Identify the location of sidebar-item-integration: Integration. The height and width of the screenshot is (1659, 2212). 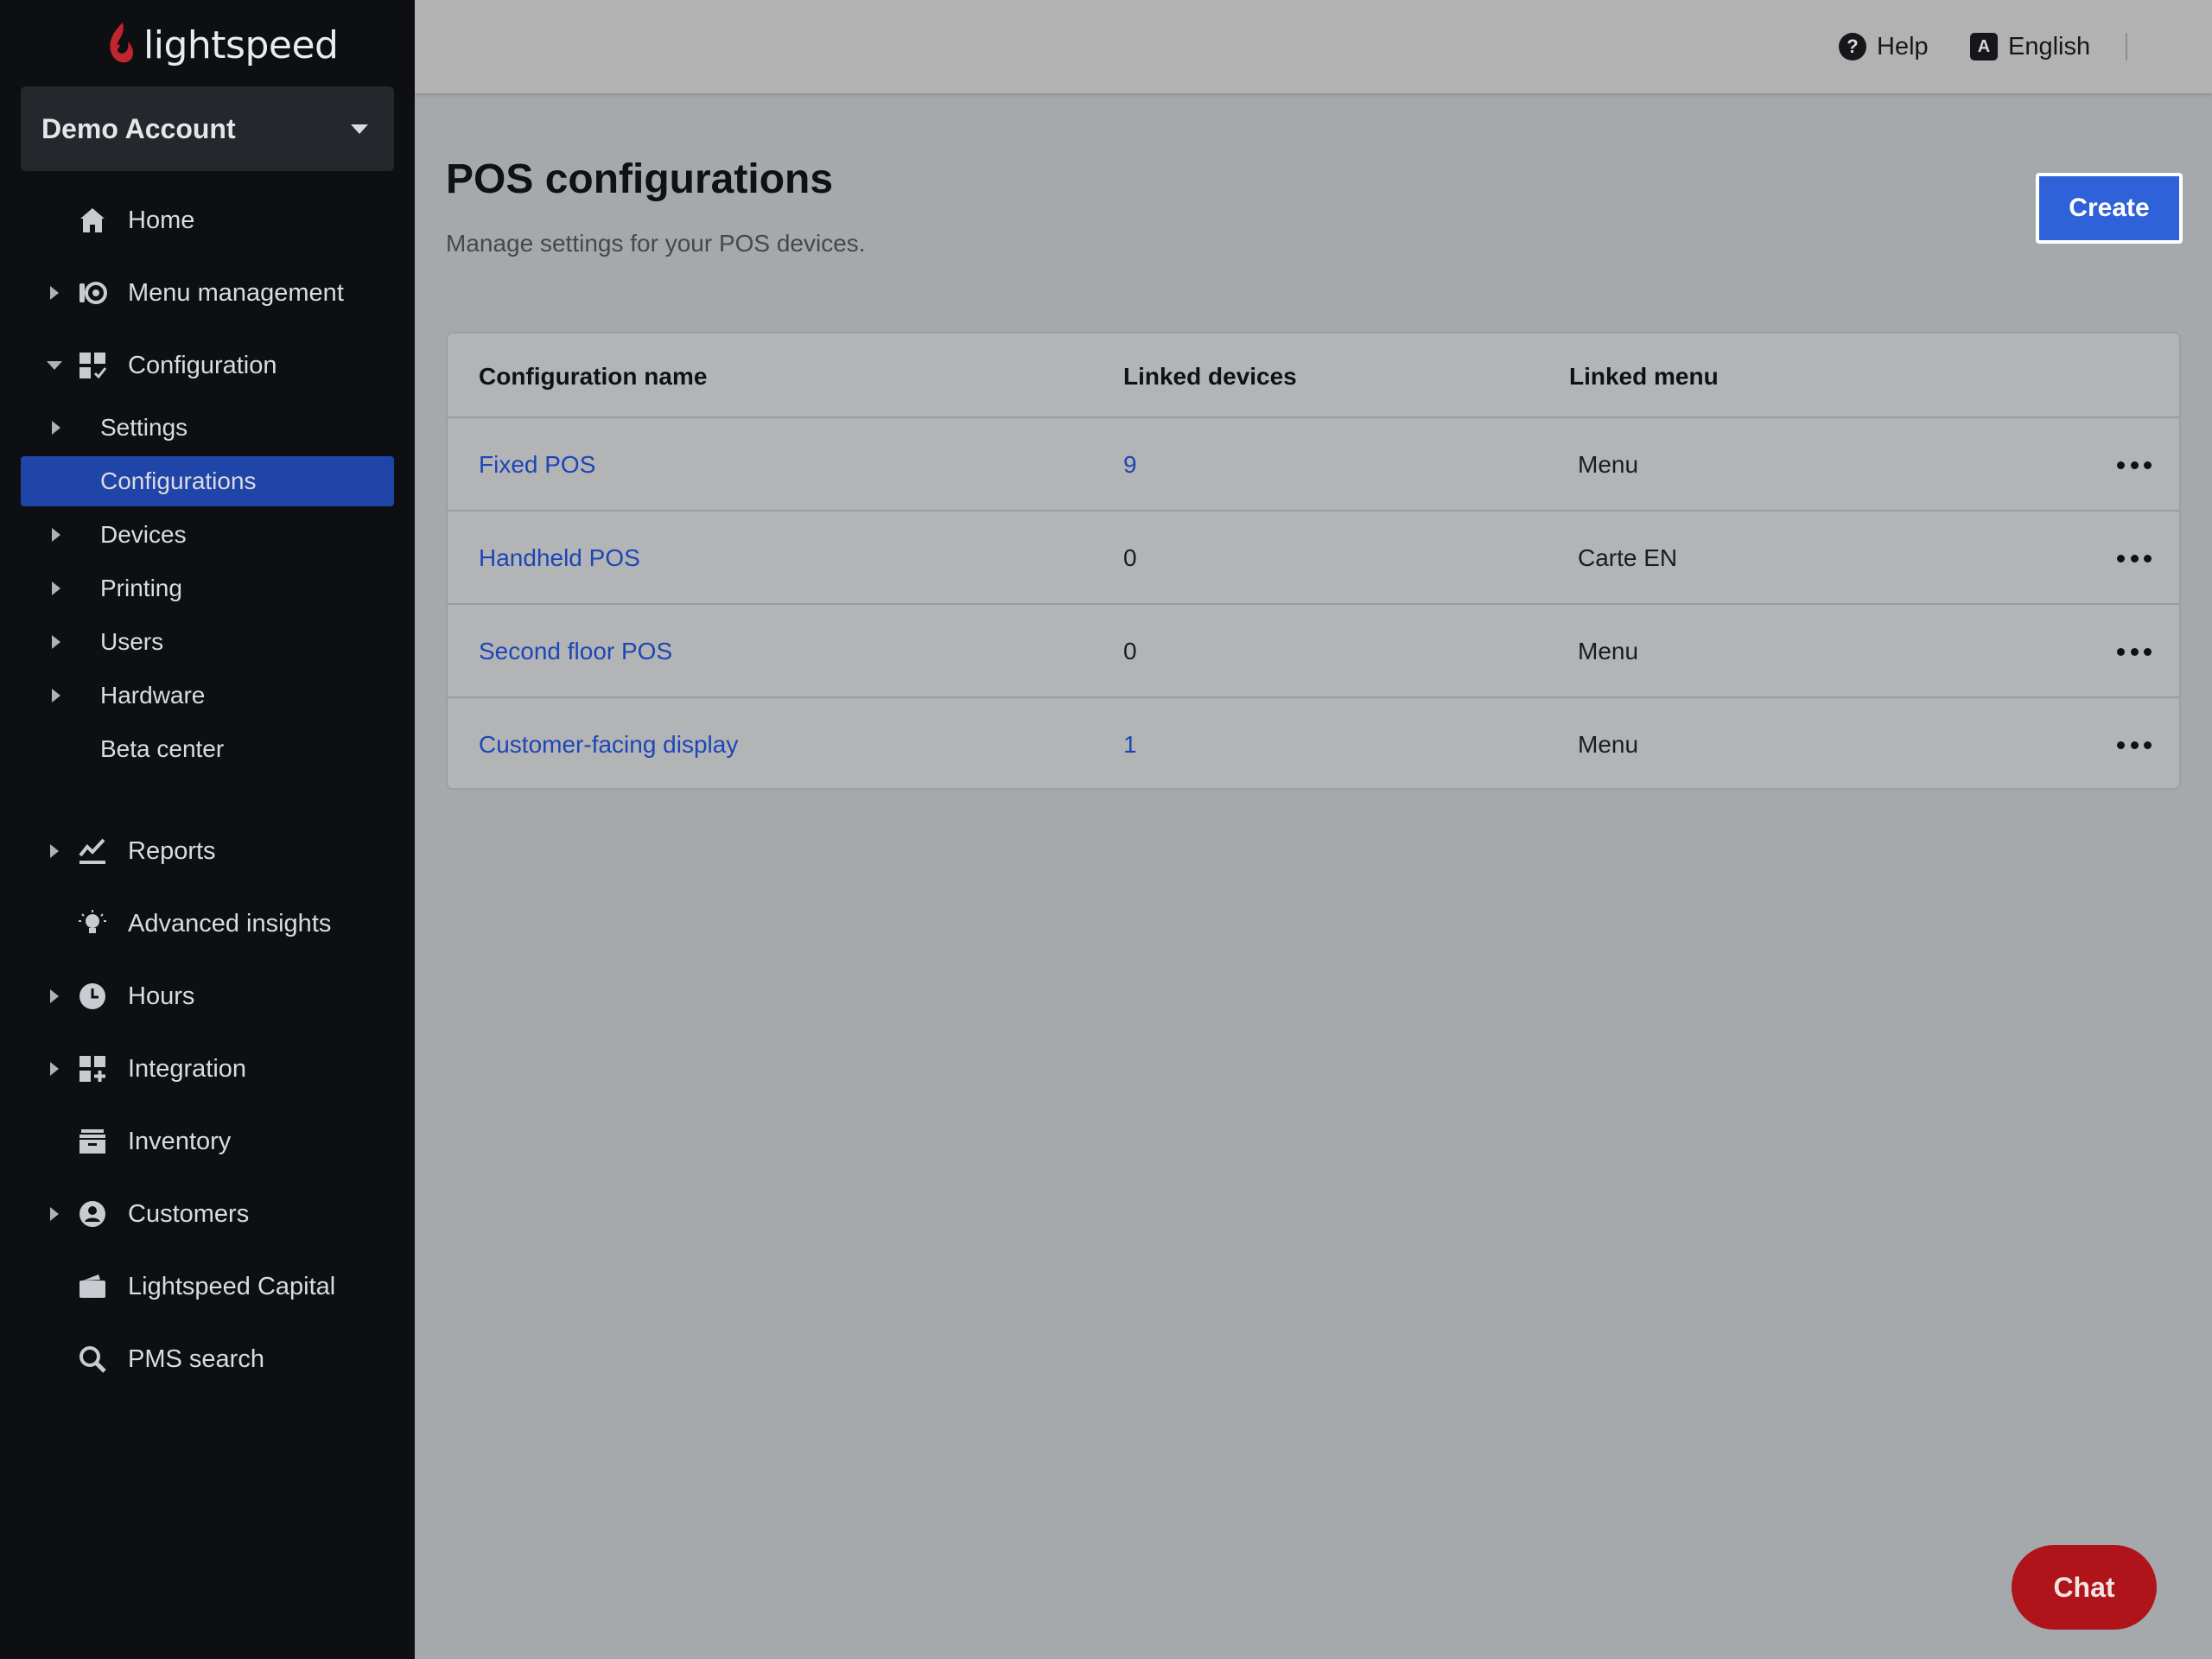
(207, 1069).